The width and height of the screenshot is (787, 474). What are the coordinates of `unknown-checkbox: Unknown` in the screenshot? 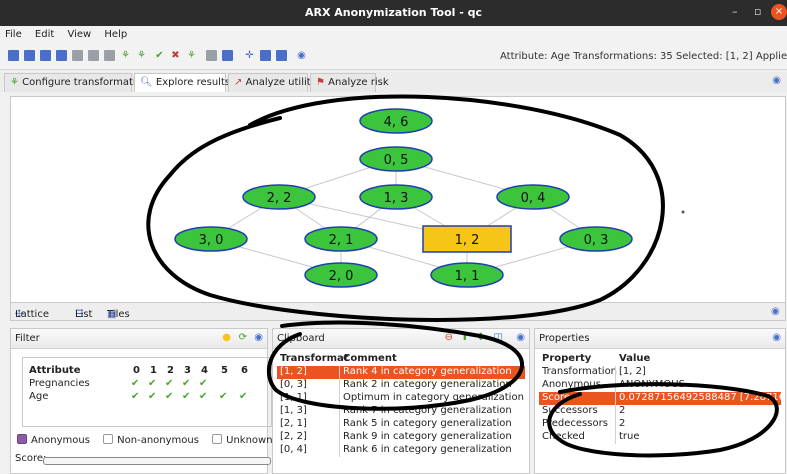 It's located at (242, 440).